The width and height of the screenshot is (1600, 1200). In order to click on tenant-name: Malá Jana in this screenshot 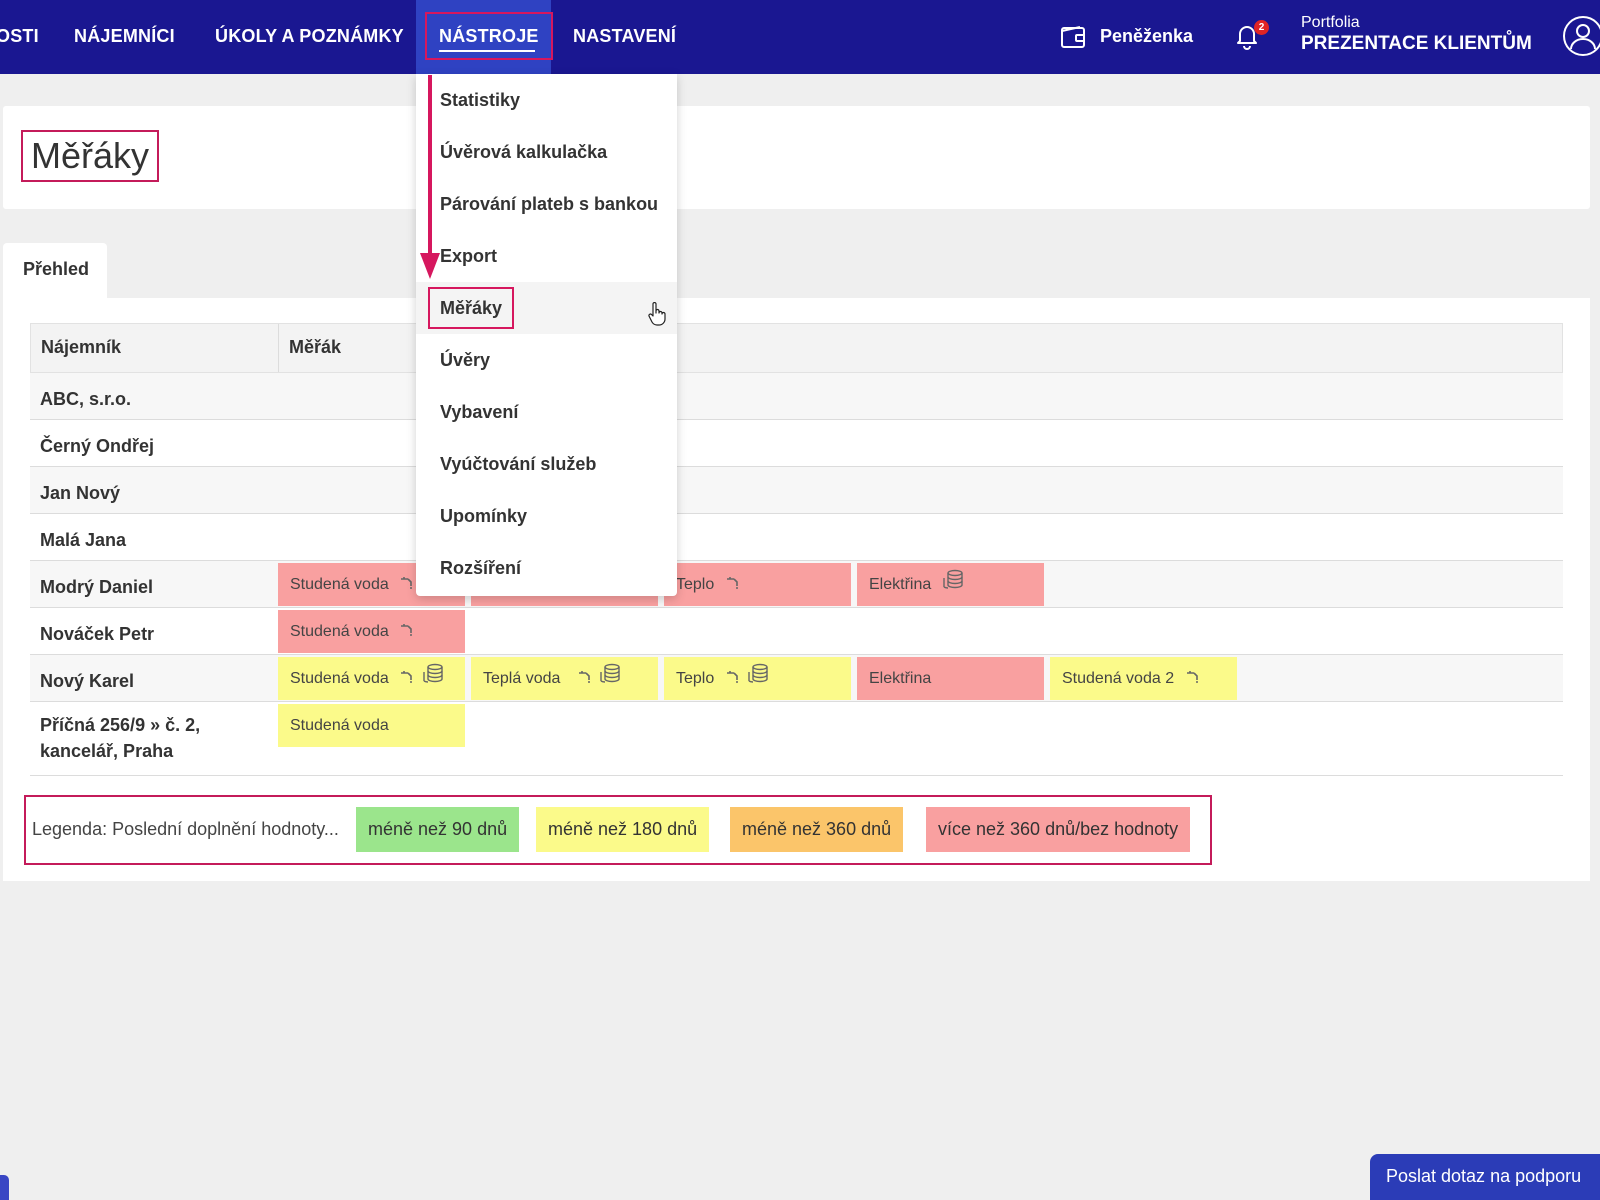, I will do `click(83, 540)`.